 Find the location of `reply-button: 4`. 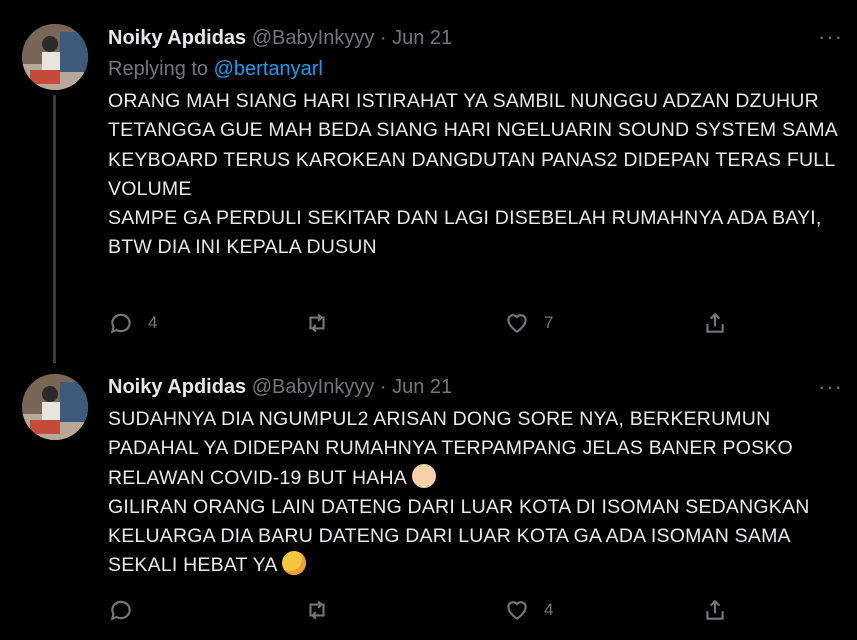

reply-button: 4 is located at coordinates (132, 323).